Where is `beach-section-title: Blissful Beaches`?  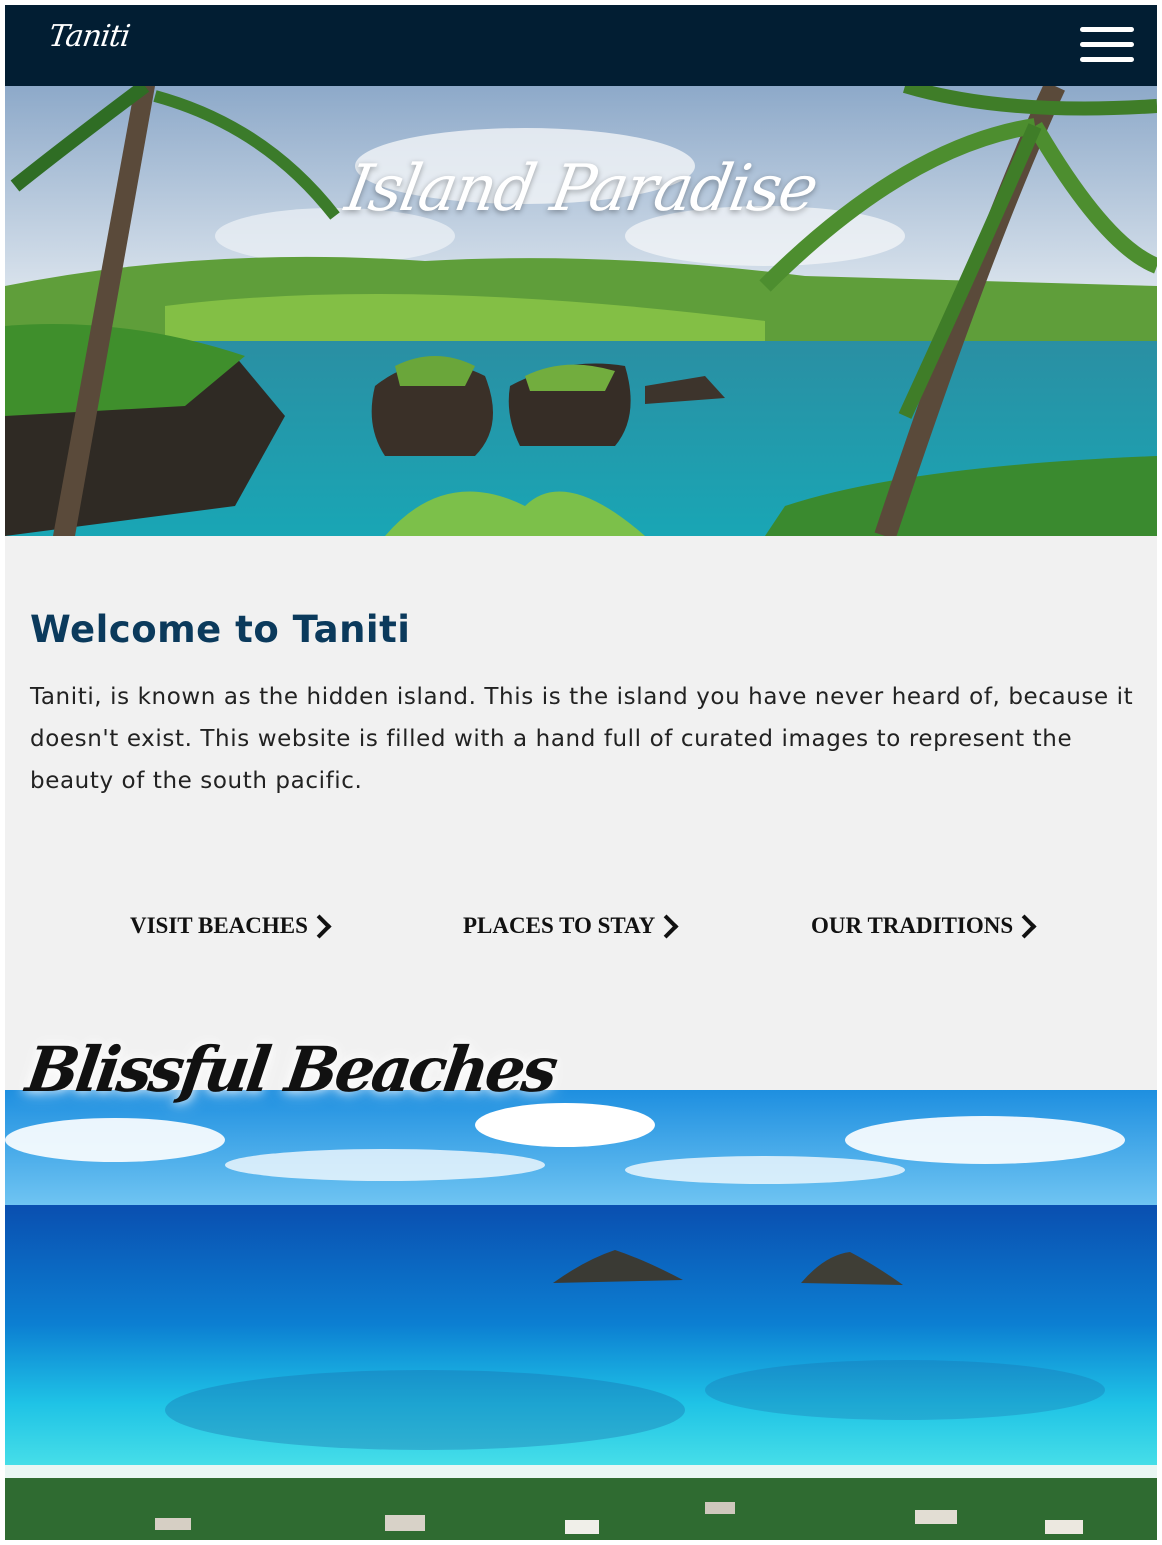
beach-section-title: Blissful Beaches is located at coordinates (290, 1069).